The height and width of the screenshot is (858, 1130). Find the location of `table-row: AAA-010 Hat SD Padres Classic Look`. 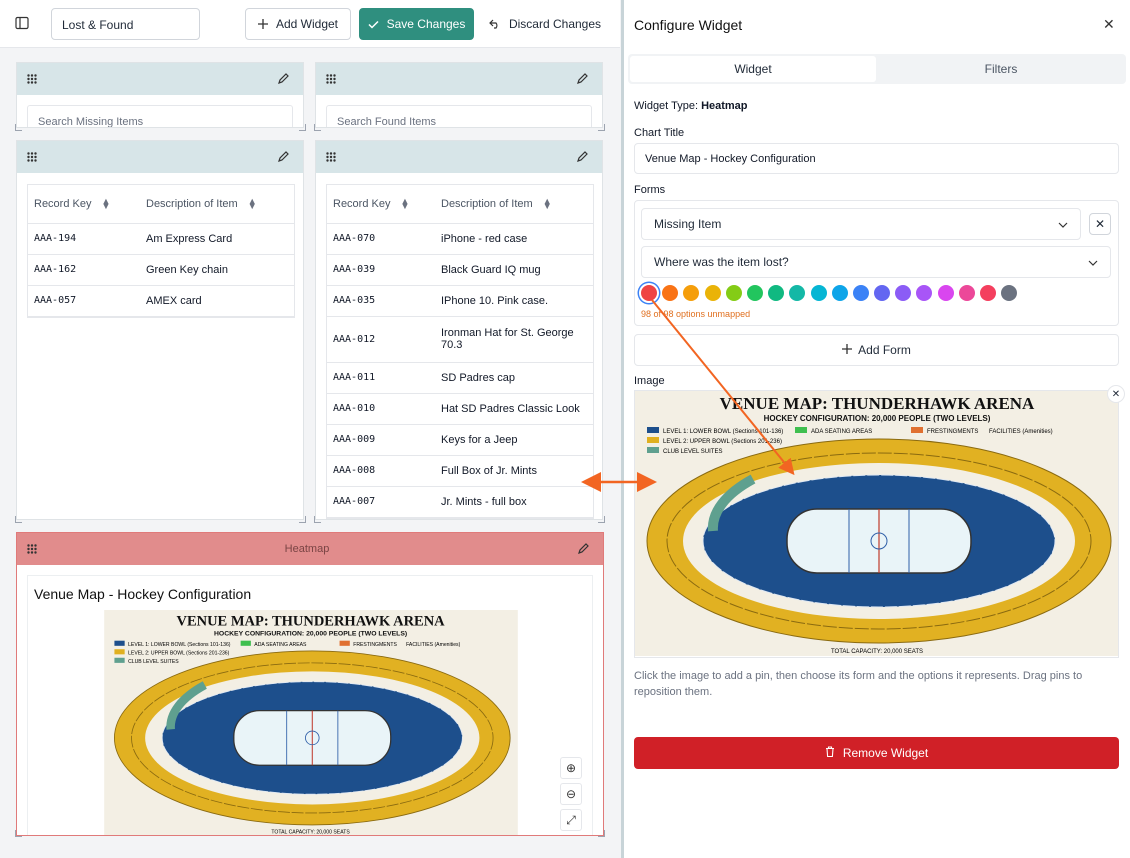

table-row: AAA-010 Hat SD Padres Classic Look is located at coordinates (460, 409).